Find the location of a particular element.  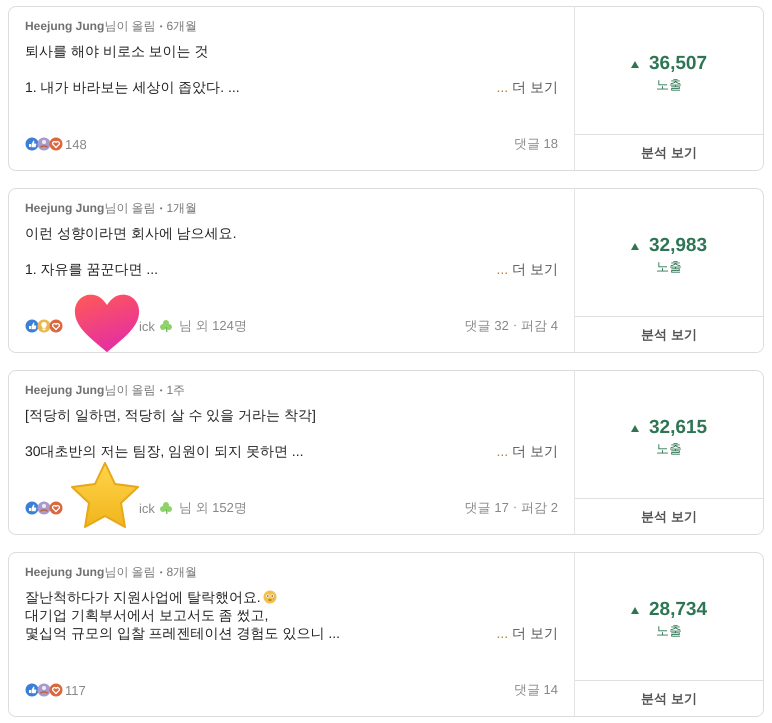

comment-count: 댓글 17 is located at coordinates (486, 508).